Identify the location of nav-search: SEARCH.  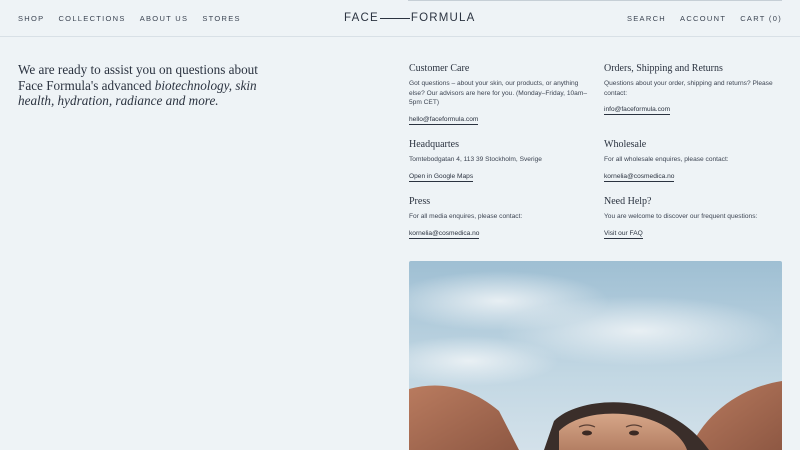
(646, 18).